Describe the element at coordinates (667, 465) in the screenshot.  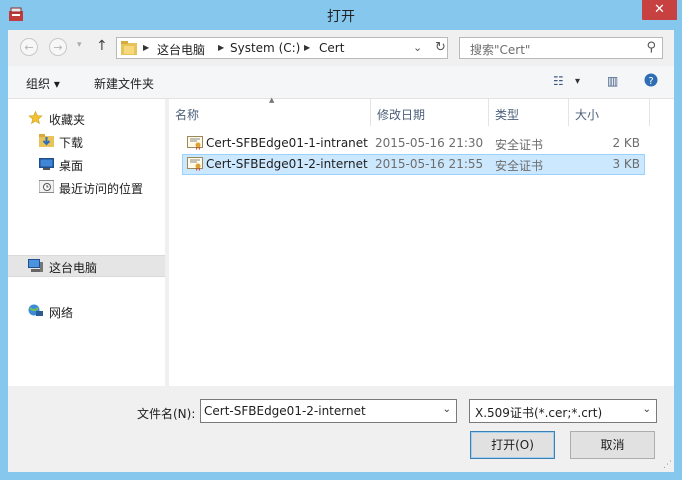
I see `resize-grip-icon: ⋰` at that location.